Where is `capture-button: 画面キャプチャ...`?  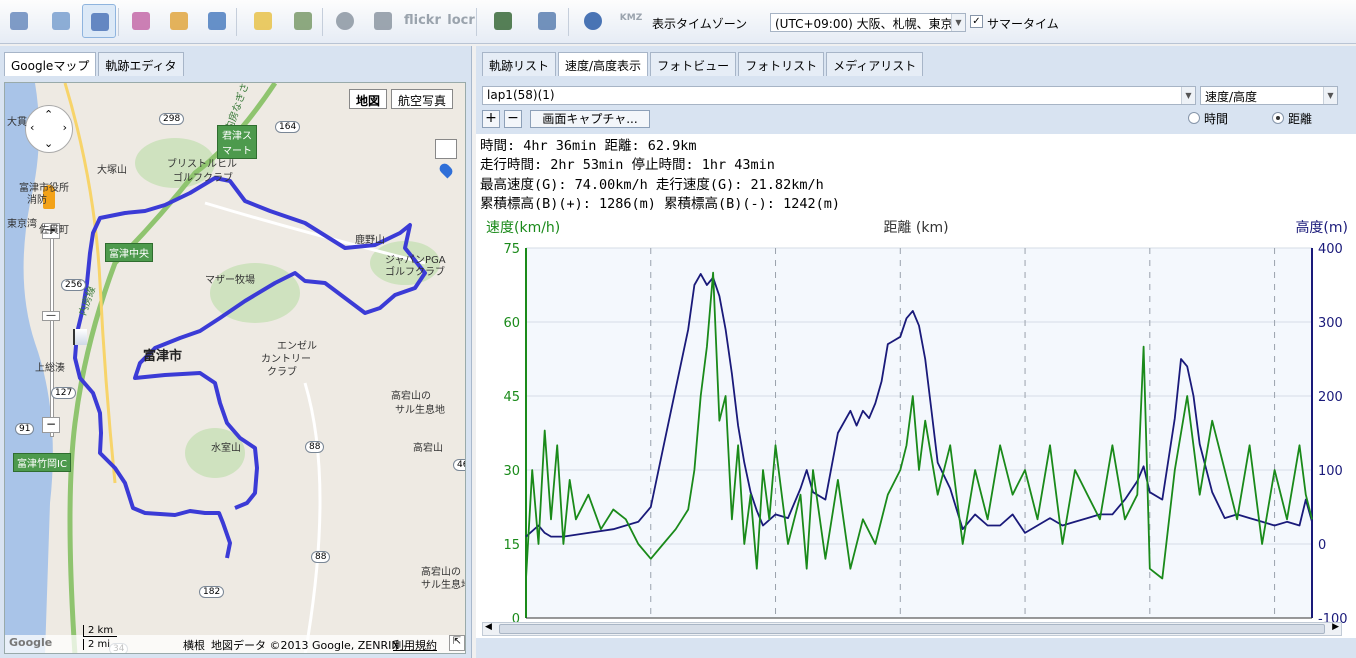
capture-button: 画面キャプチャ... is located at coordinates (590, 119).